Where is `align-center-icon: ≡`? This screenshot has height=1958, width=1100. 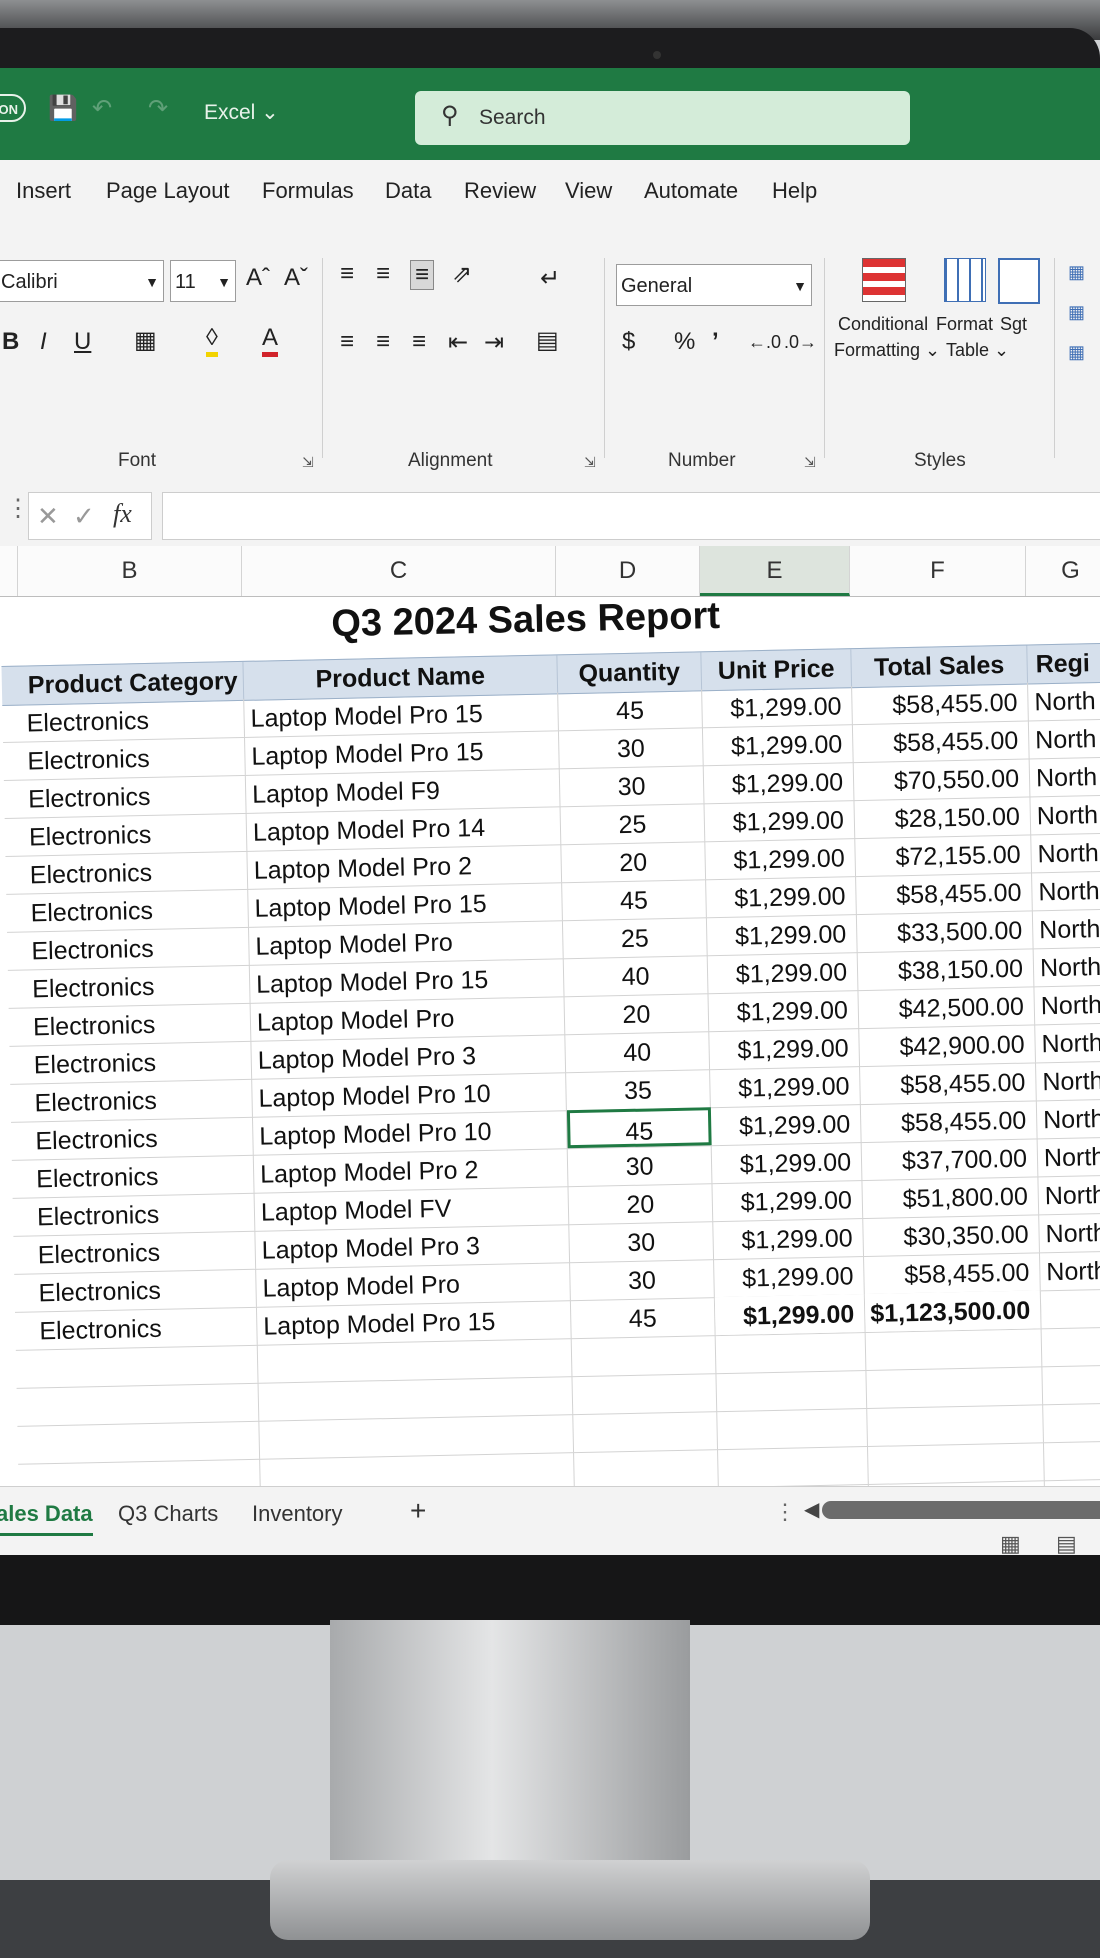
align-center-icon: ≡ is located at coordinates (383, 342).